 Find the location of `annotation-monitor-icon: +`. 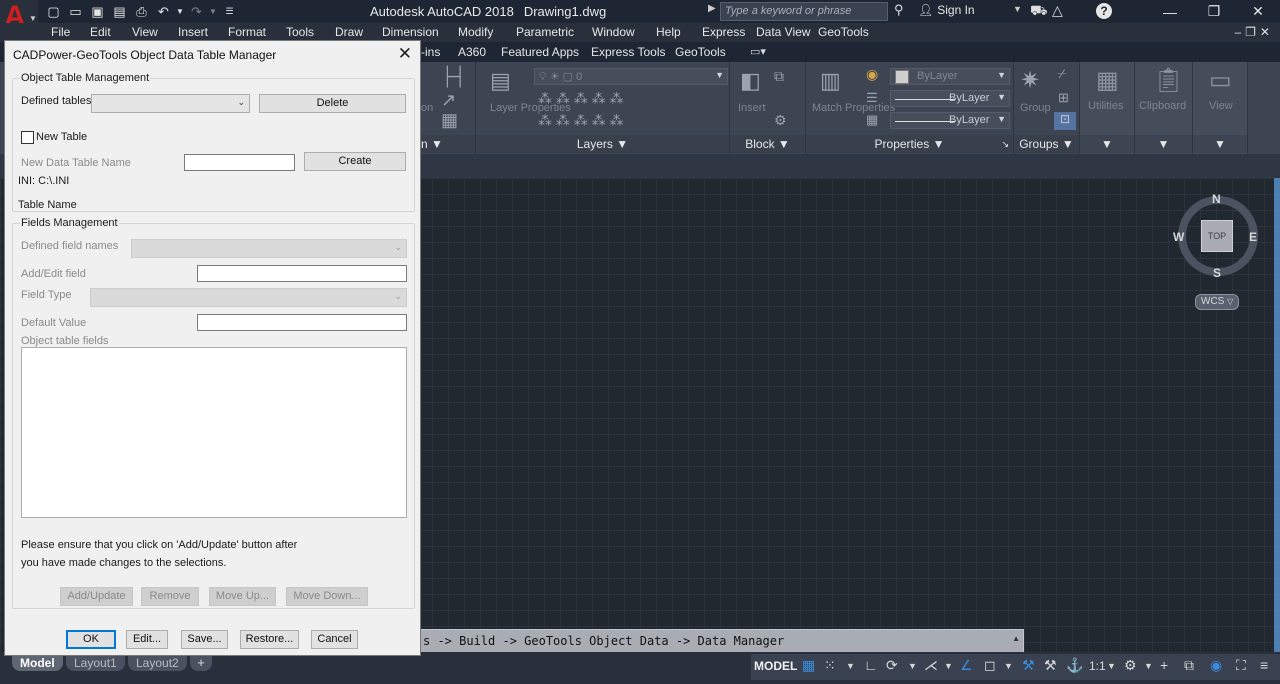

annotation-monitor-icon: + is located at coordinates (1164, 665).